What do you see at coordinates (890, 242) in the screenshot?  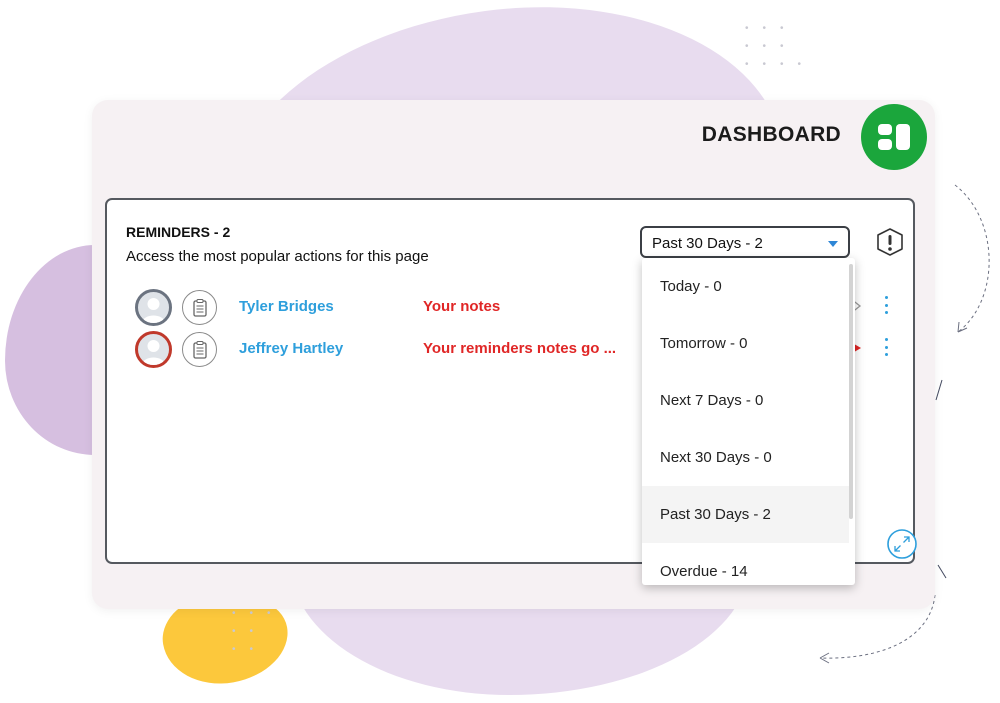 I see `exclamation-circle-icon` at bounding box center [890, 242].